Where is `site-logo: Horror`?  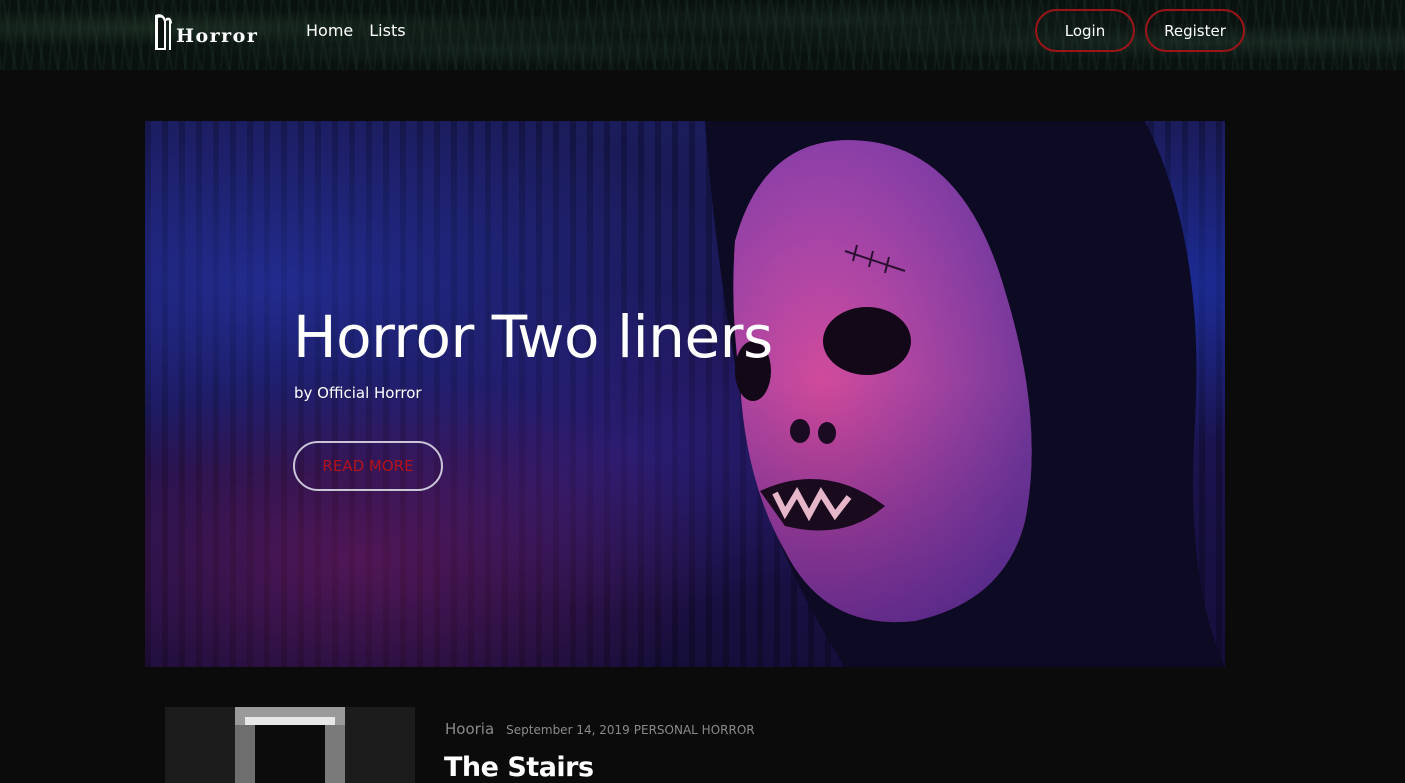
site-logo: Horror is located at coordinates (212, 32).